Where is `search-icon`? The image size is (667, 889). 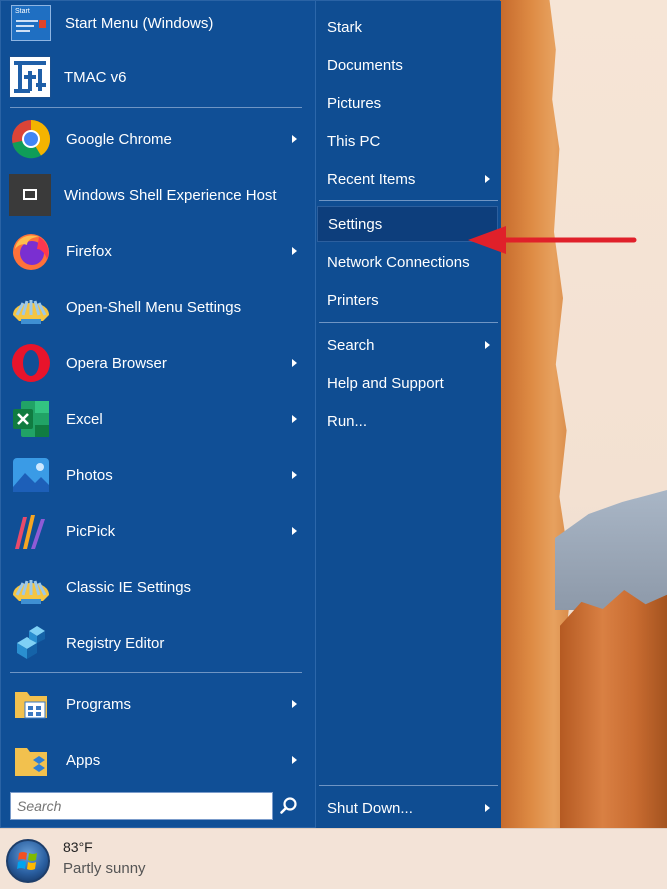 search-icon is located at coordinates (289, 806).